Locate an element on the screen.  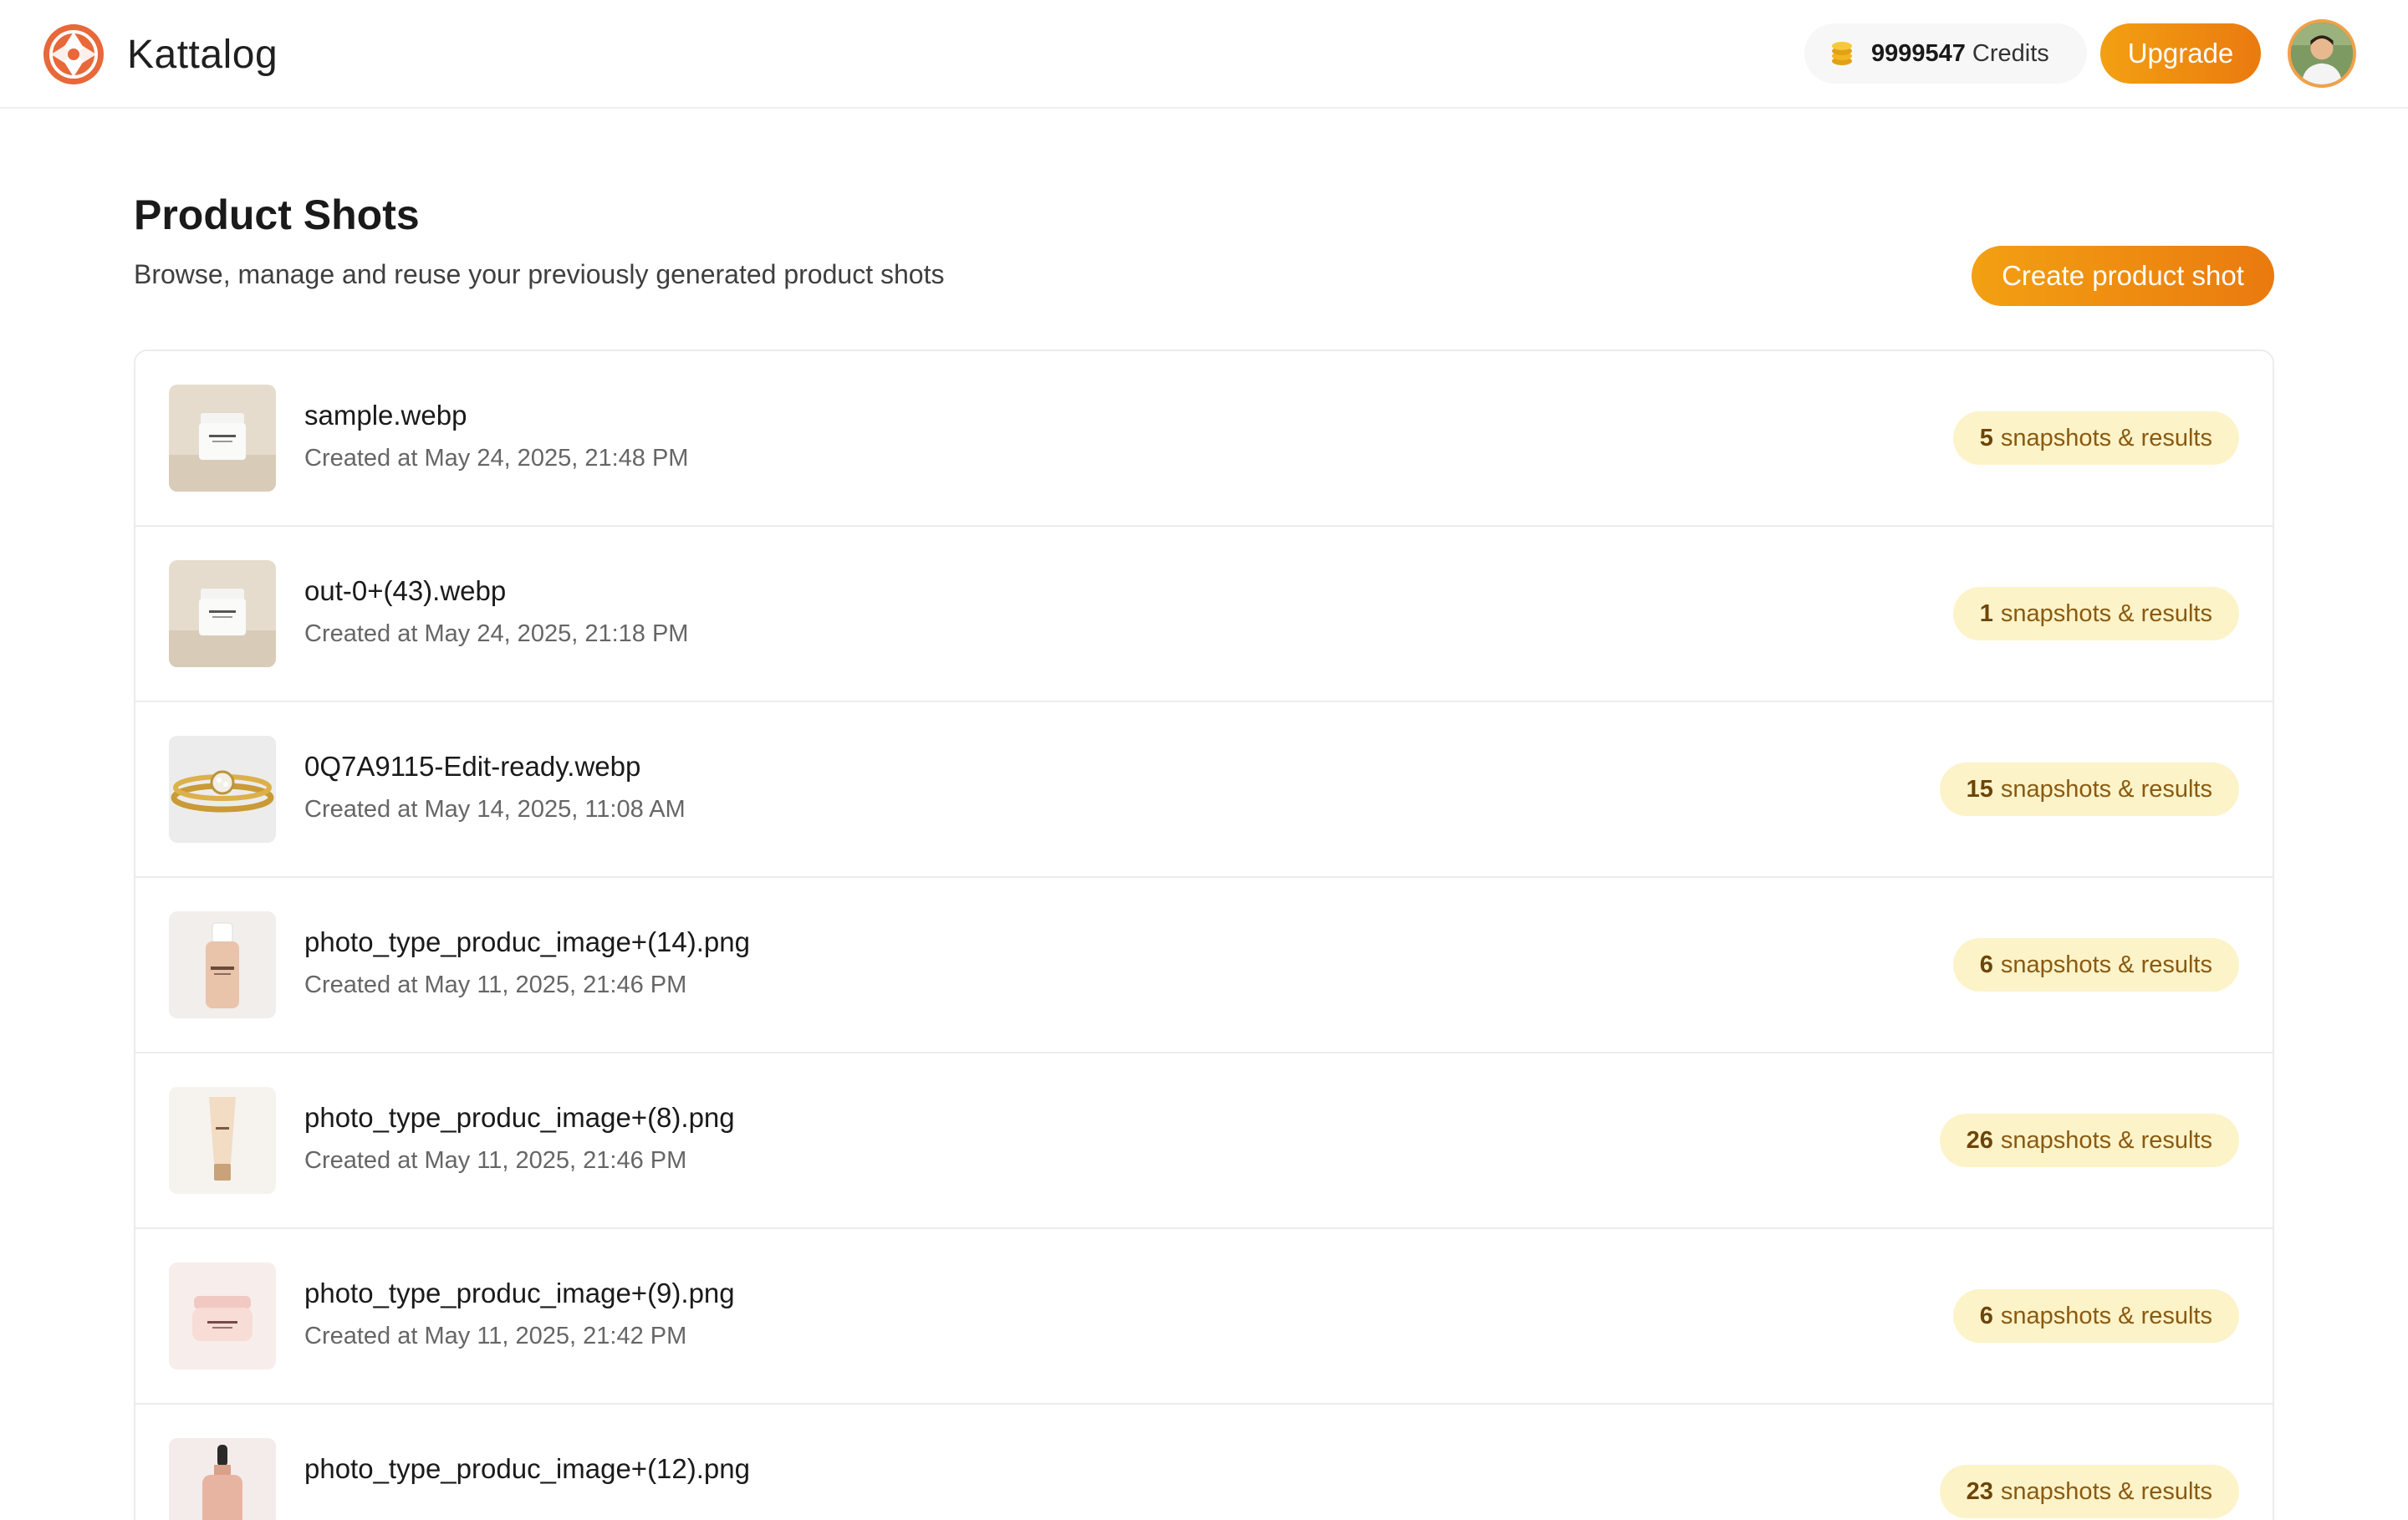
coin-stack-icon is located at coordinates (1842, 54).